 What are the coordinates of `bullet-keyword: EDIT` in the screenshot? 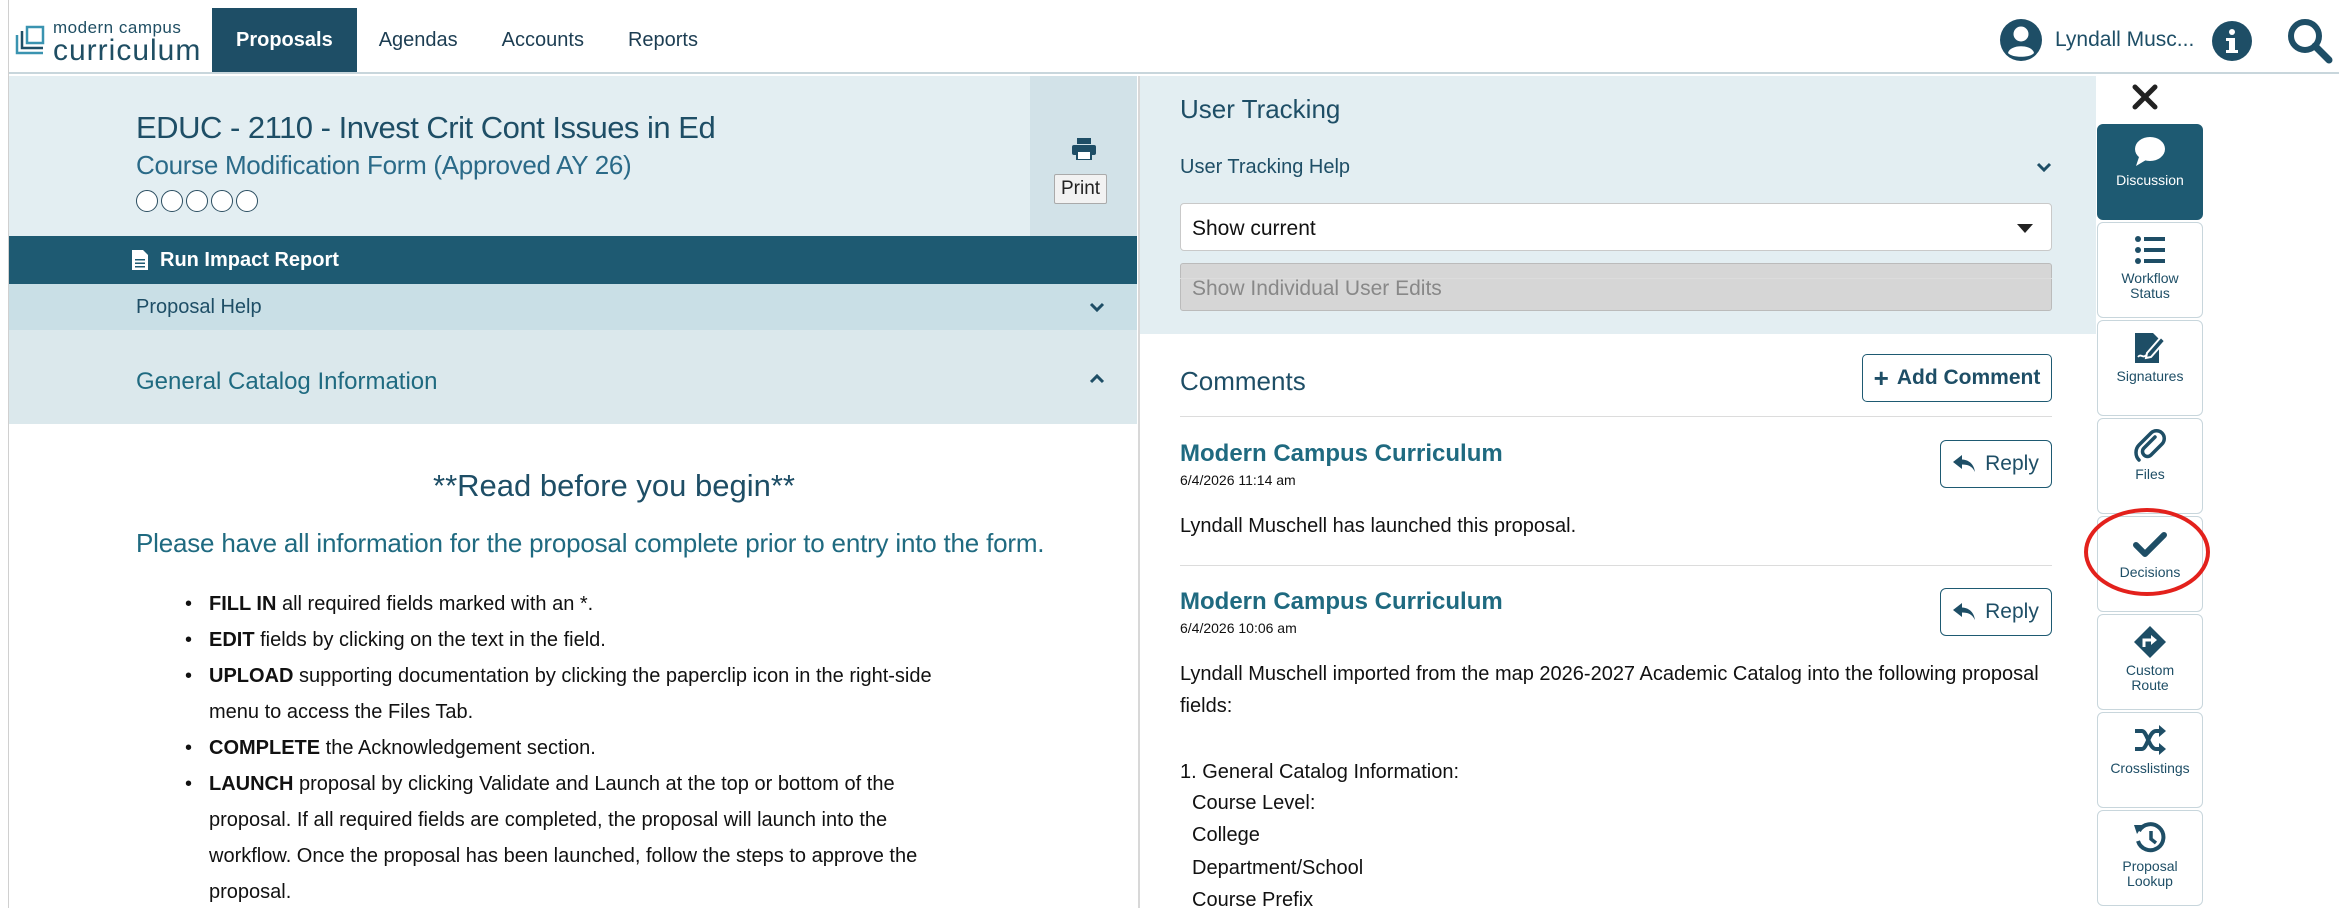 It's located at (232, 640).